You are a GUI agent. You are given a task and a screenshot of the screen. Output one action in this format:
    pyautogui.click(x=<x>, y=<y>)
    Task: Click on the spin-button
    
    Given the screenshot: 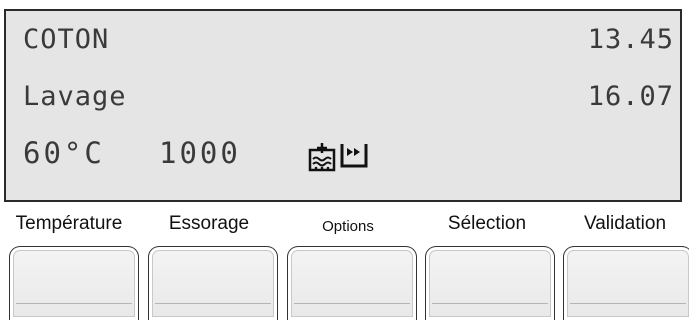 What is the action you would take?
    pyautogui.click(x=213, y=283)
    